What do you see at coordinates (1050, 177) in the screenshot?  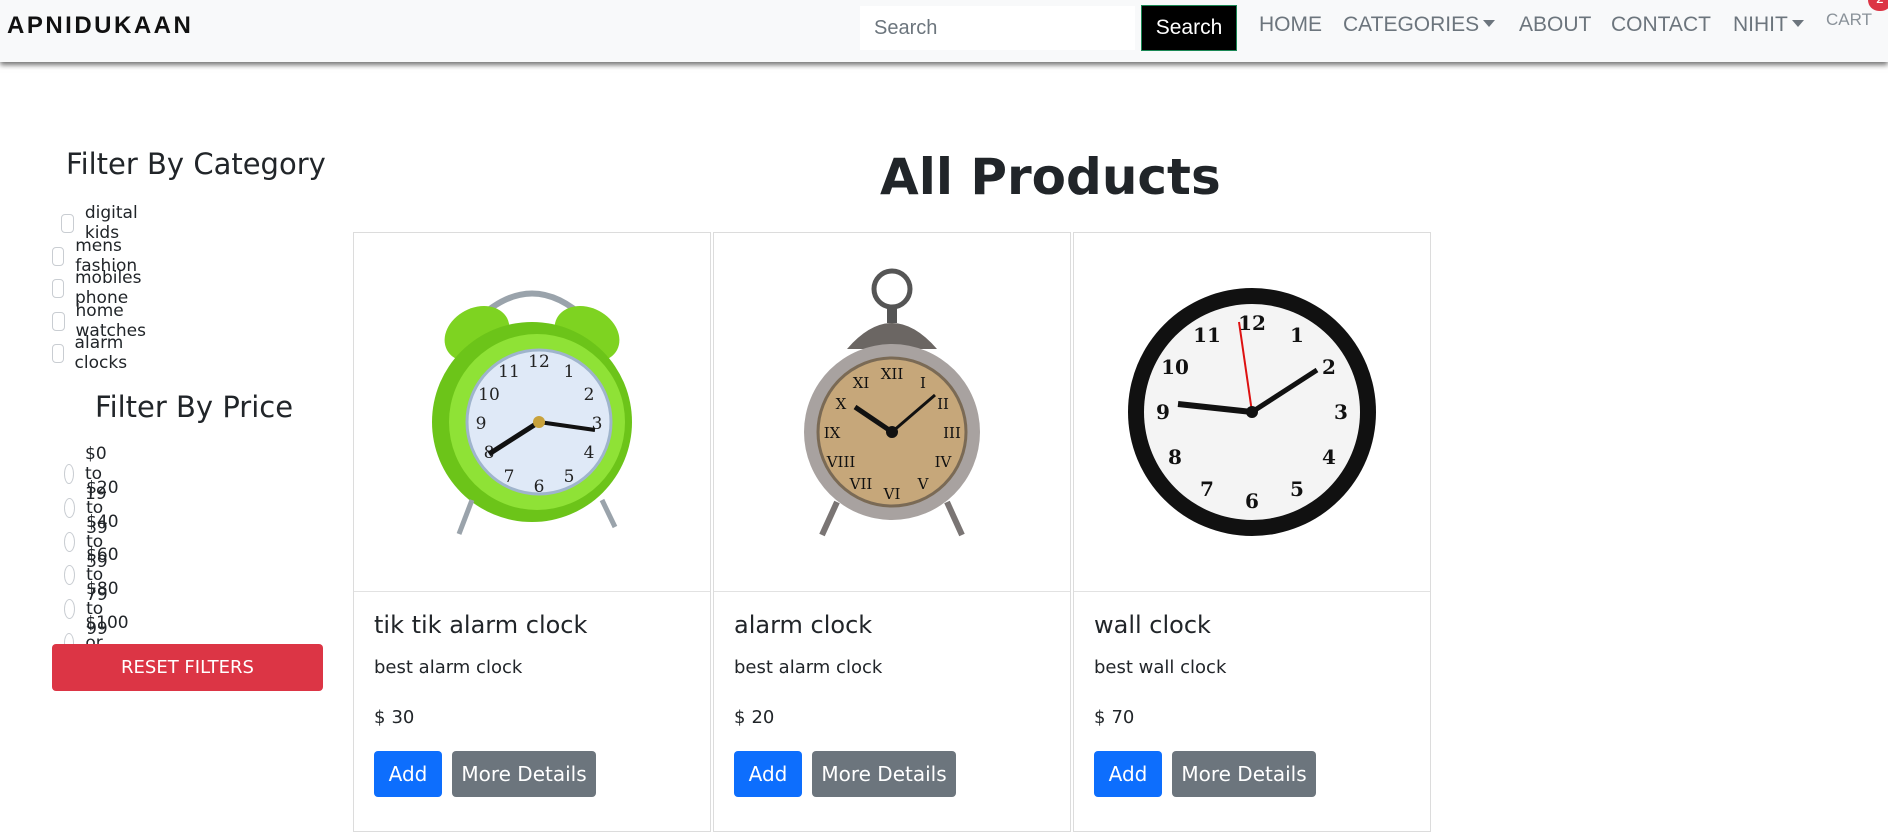 I see `page-title: All Products` at bounding box center [1050, 177].